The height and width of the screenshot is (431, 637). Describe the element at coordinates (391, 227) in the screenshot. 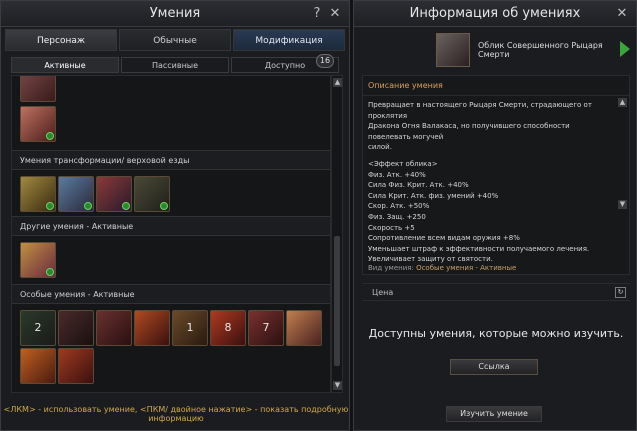

I see `description-line: Скорость +5` at that location.